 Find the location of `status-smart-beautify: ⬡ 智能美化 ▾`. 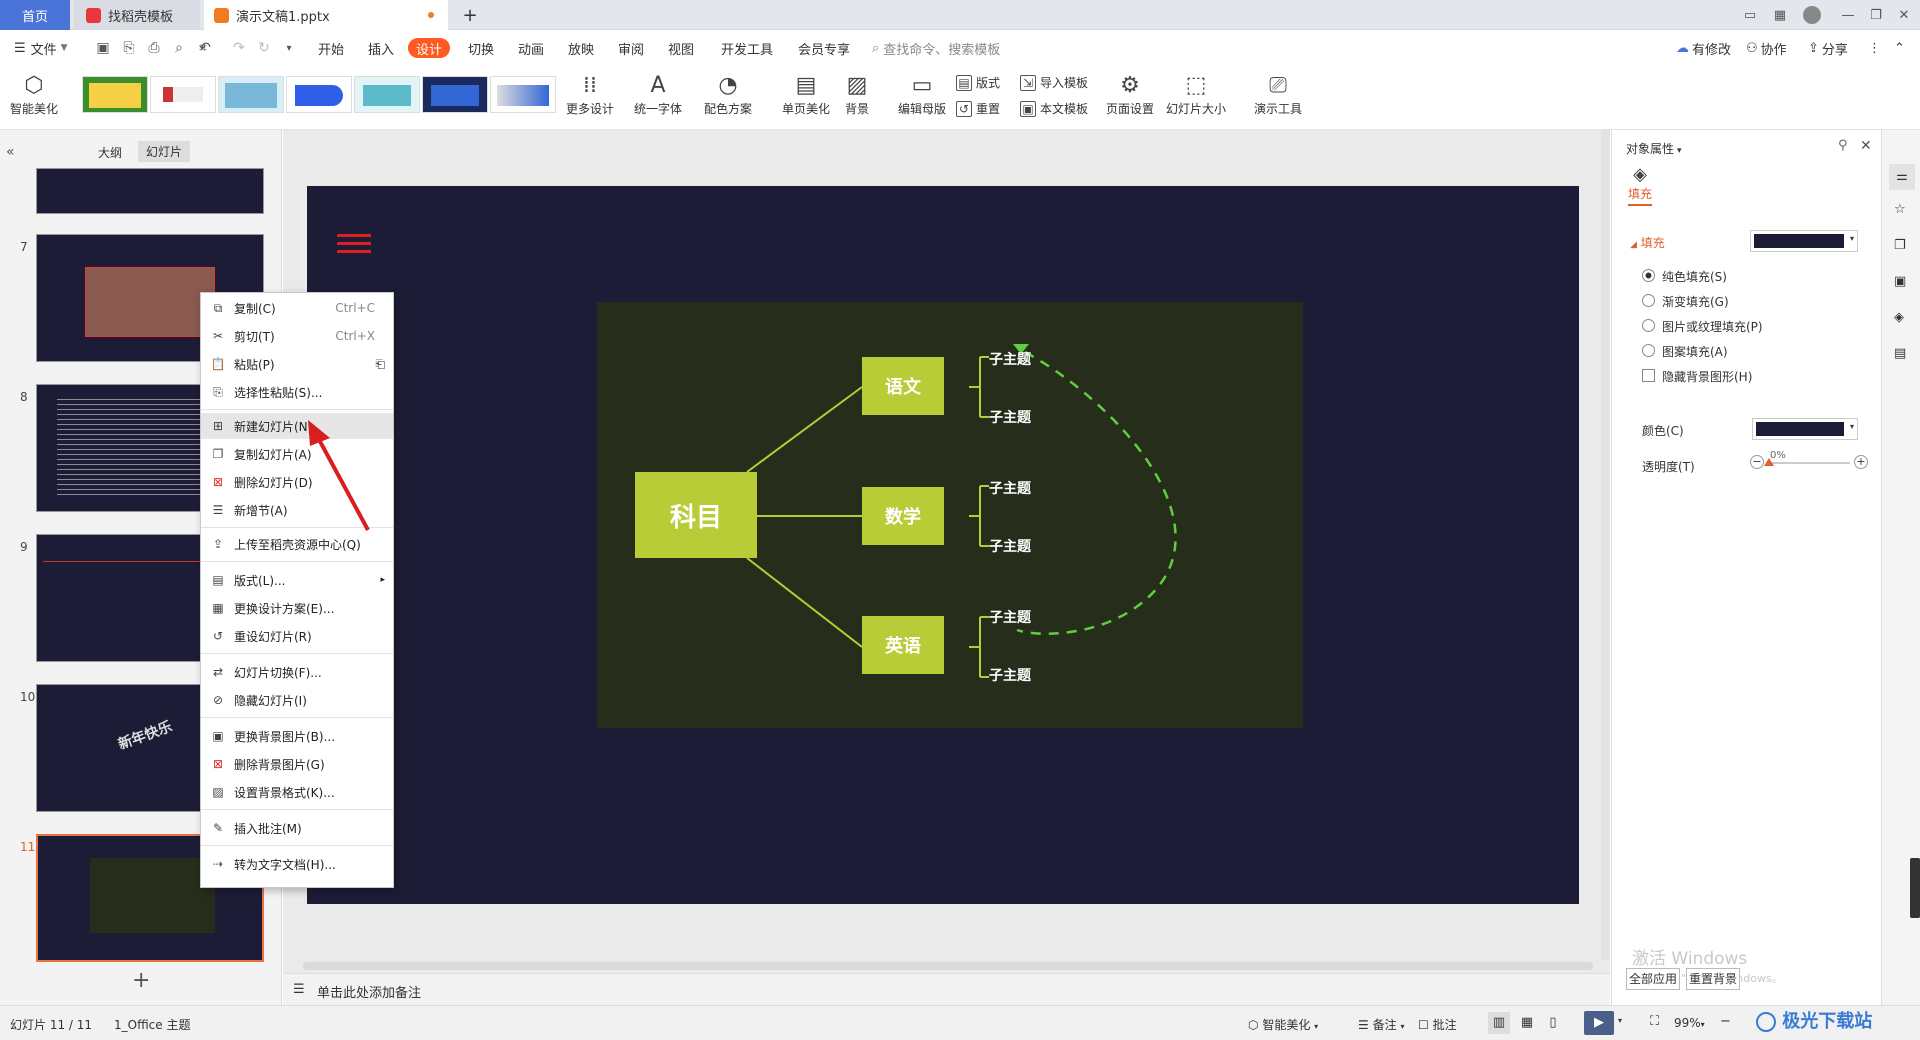

status-smart-beautify: ⬡ 智能美化 ▾ is located at coordinates (1283, 1024).